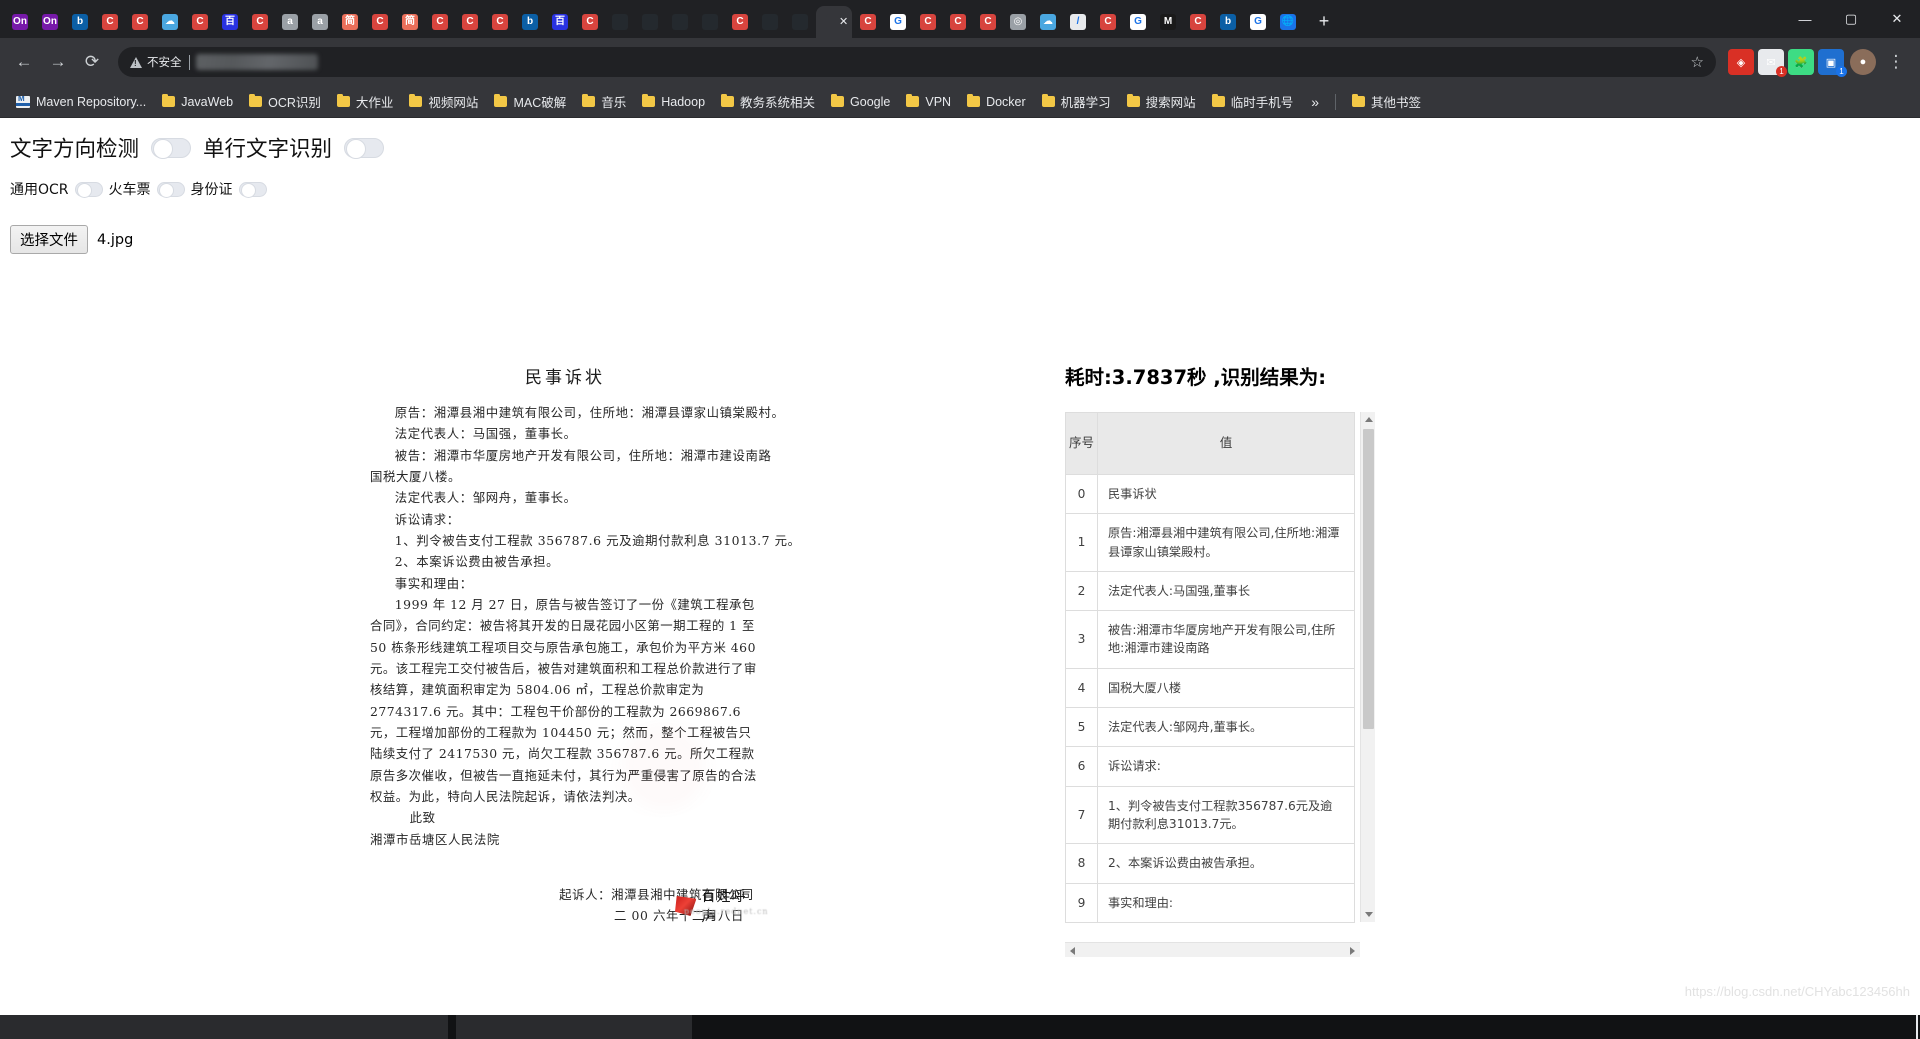  Describe the element at coordinates (958, 22) in the screenshot. I see `csdn-tab-13: C` at that location.